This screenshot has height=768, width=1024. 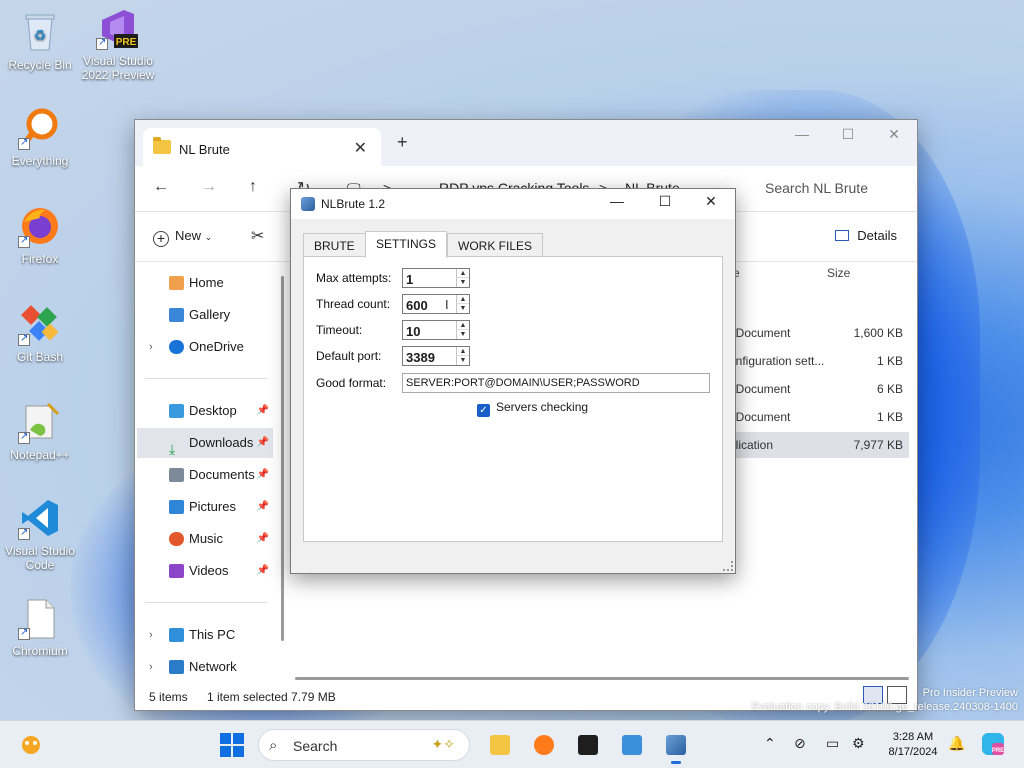 What do you see at coordinates (436, 330) in the screenshot?
I see `timeout-stepper: 10 ▲ ▼` at bounding box center [436, 330].